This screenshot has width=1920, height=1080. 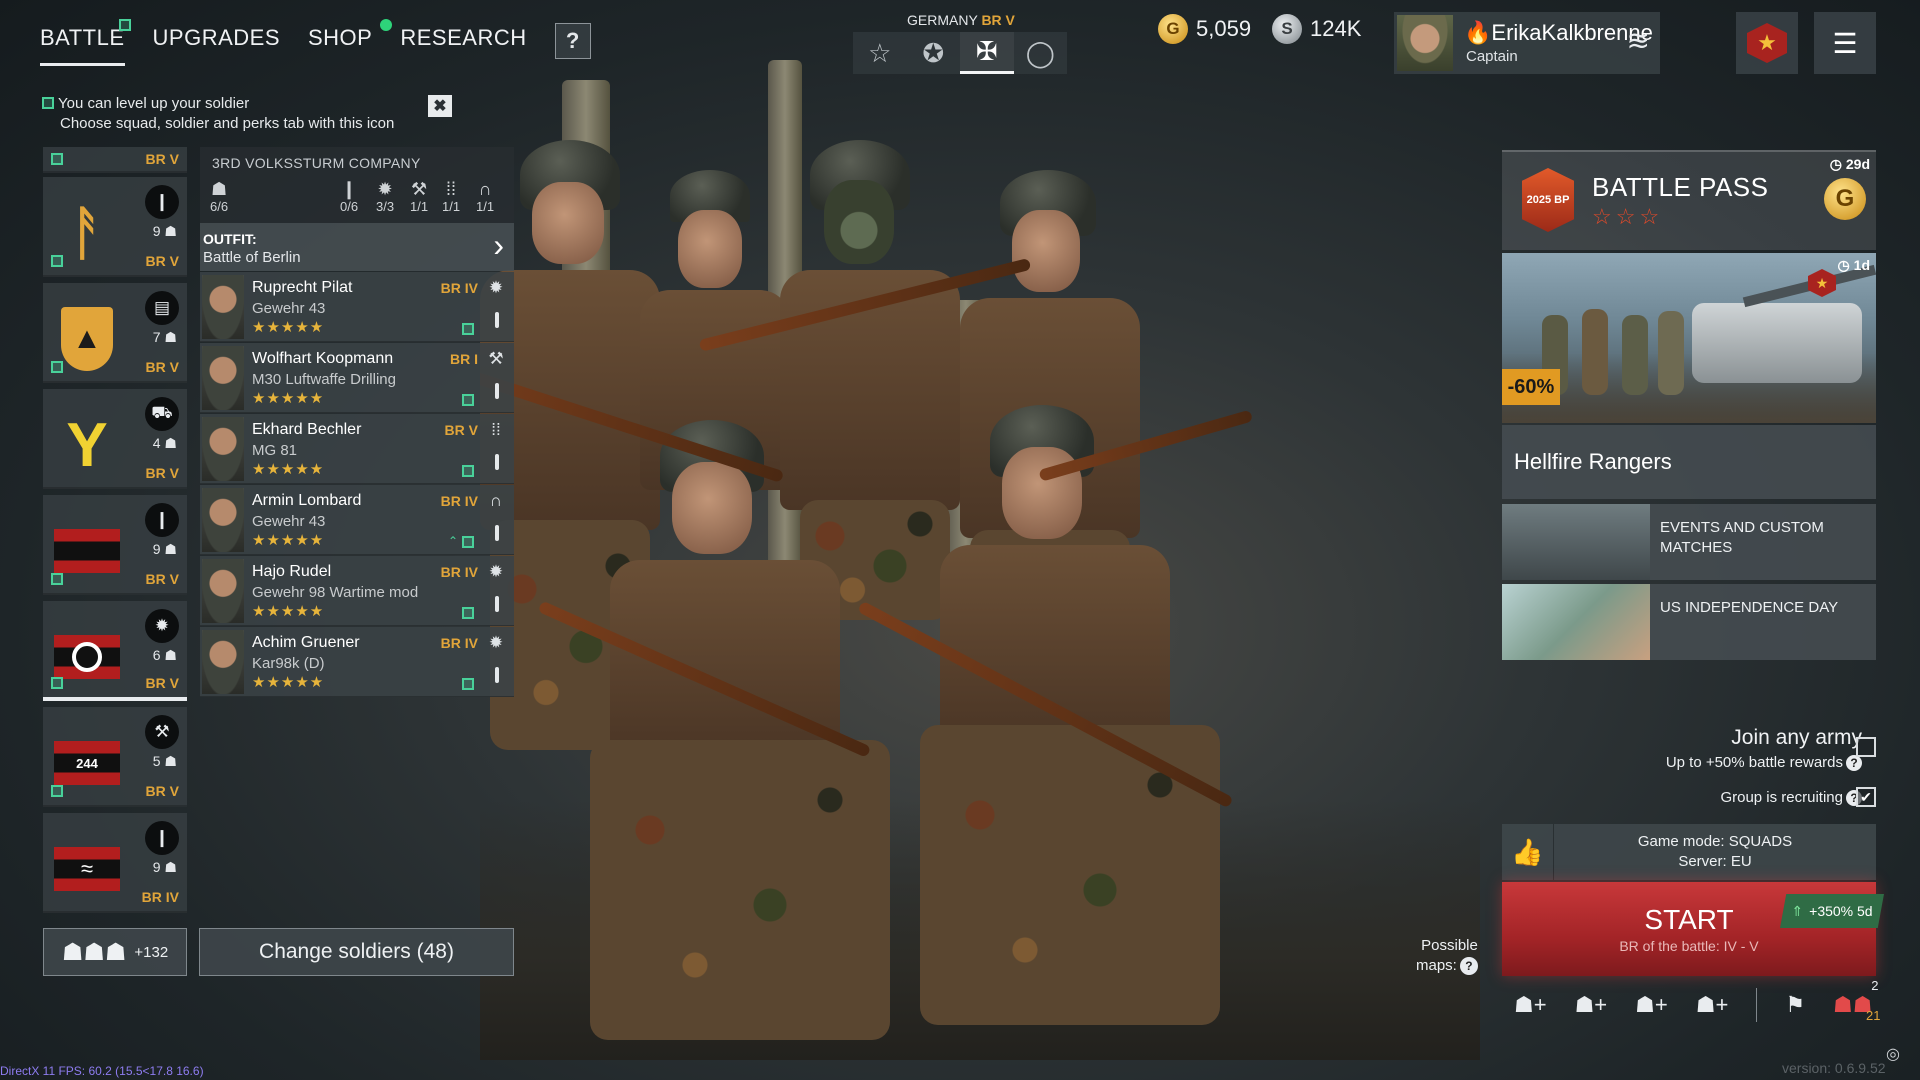 What do you see at coordinates (880, 53) in the screenshot?
I see `nation-usa-star-icon: ☆` at bounding box center [880, 53].